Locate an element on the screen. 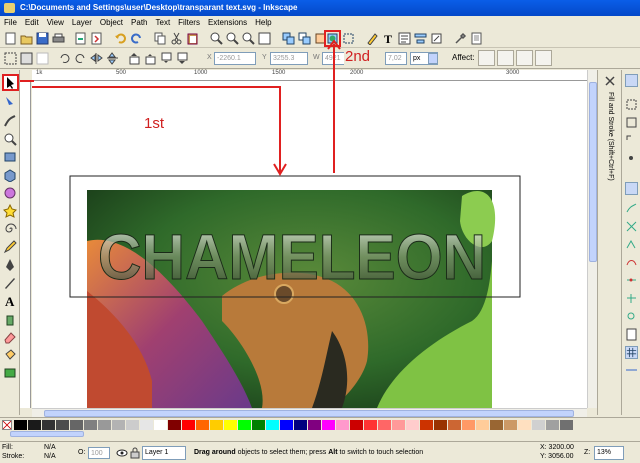  horizontal-scrollbar is located at coordinates (309, 412).